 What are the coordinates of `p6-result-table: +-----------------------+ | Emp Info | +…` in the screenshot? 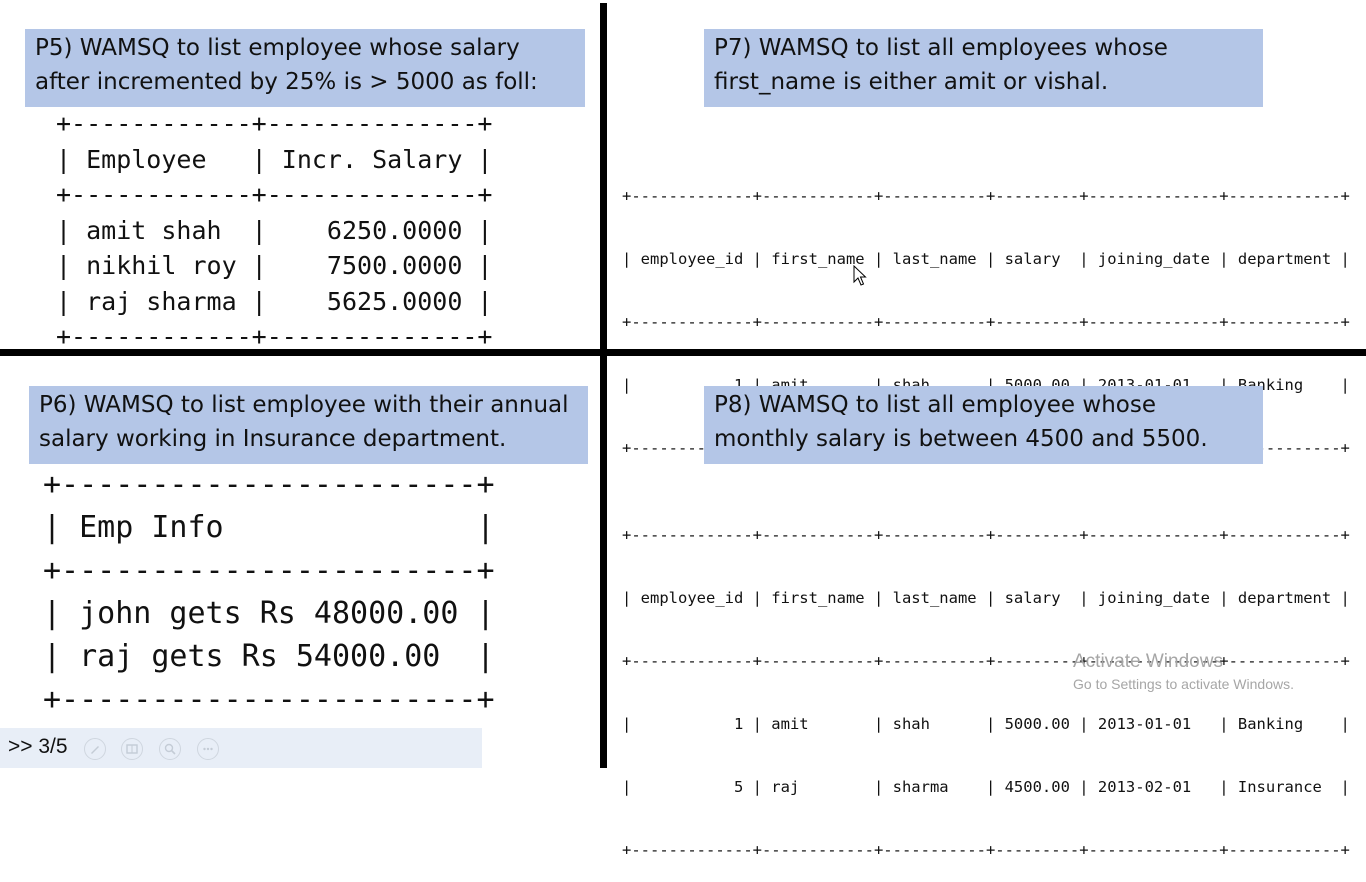 It's located at (269, 592).